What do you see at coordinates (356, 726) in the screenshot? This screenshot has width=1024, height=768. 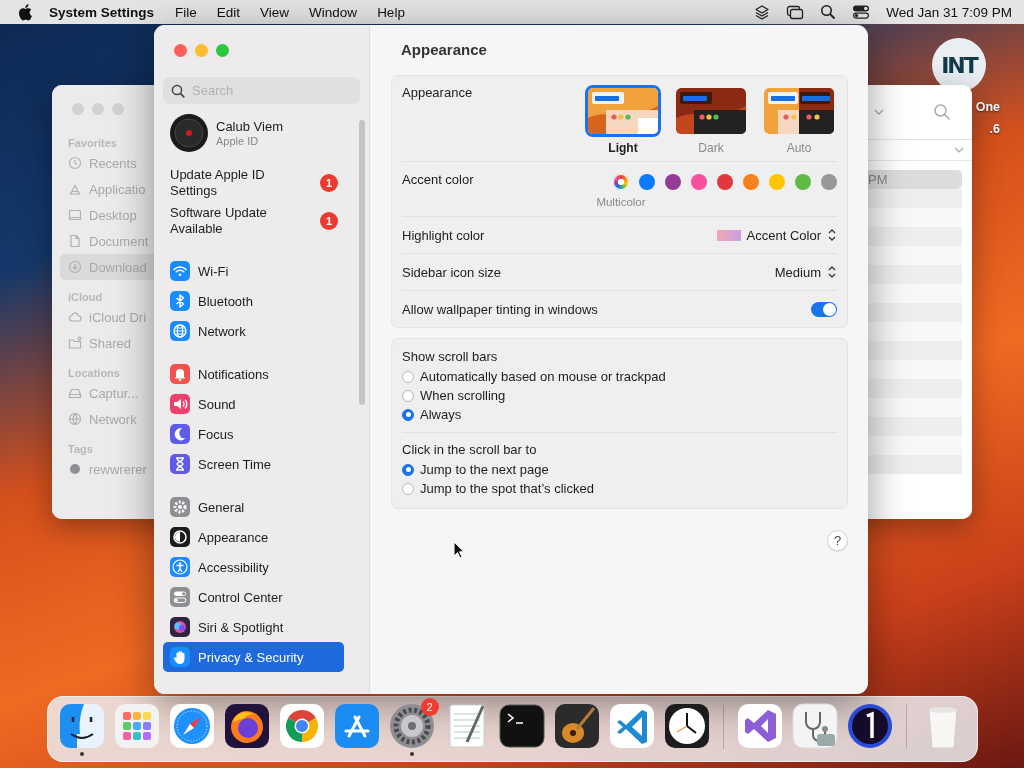 I see `app-store-icon` at bounding box center [356, 726].